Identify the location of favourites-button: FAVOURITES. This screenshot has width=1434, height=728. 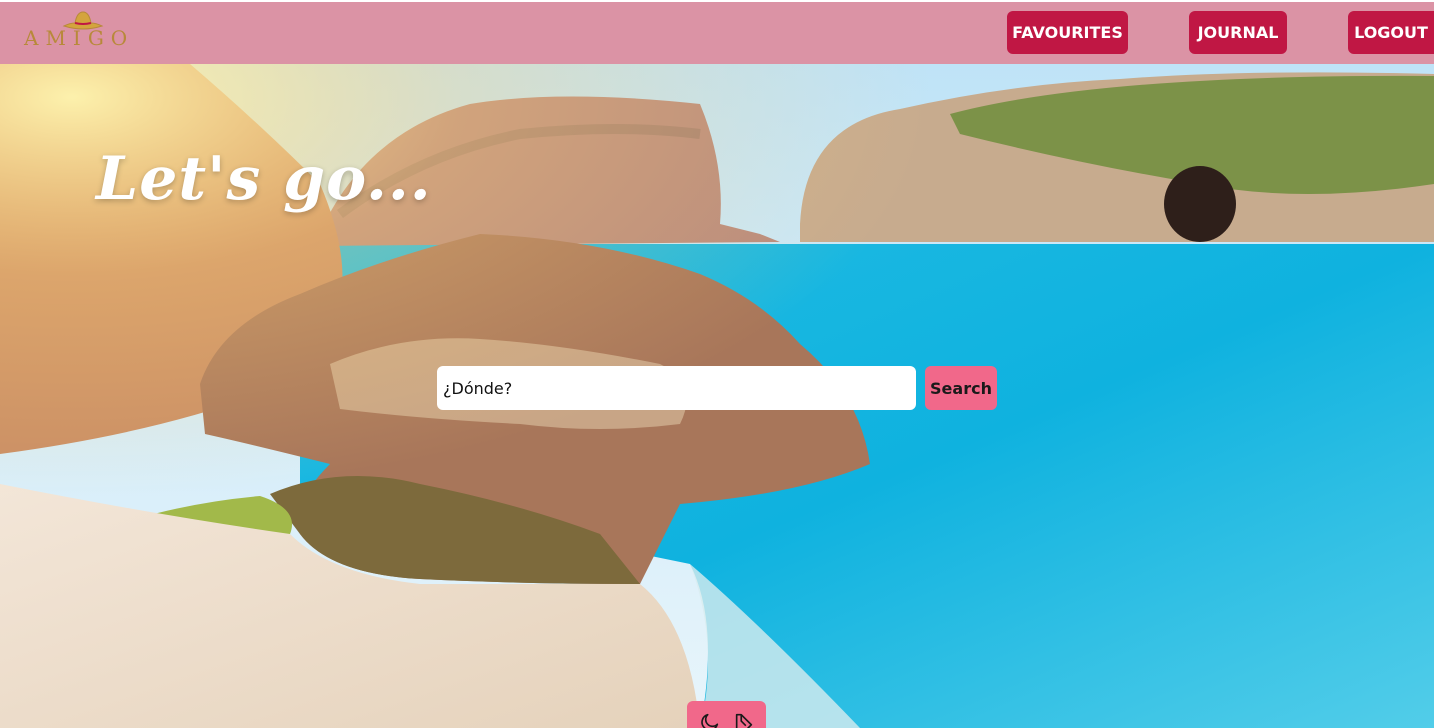
(1067, 32).